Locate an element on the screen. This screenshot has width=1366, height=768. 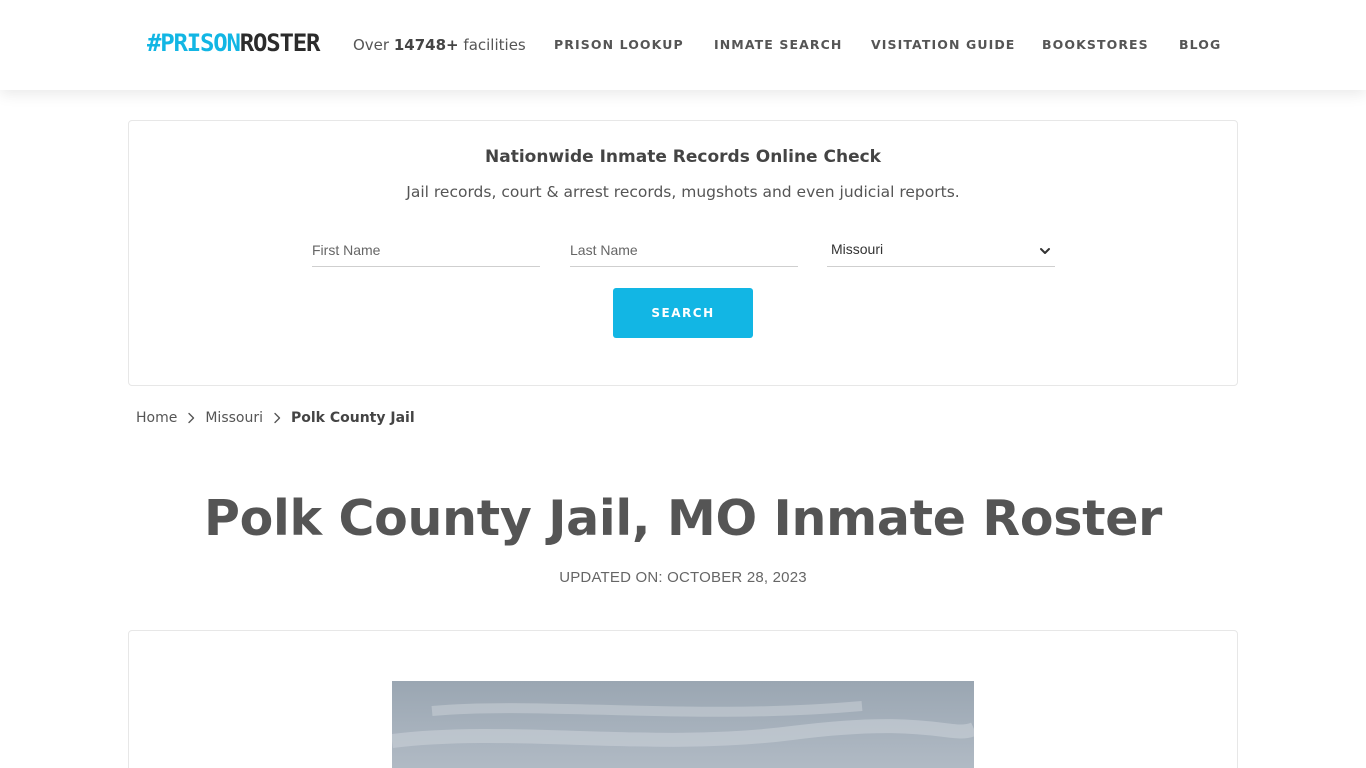
nav-bookstores: BOOKSTORES is located at coordinates (1095, 45).